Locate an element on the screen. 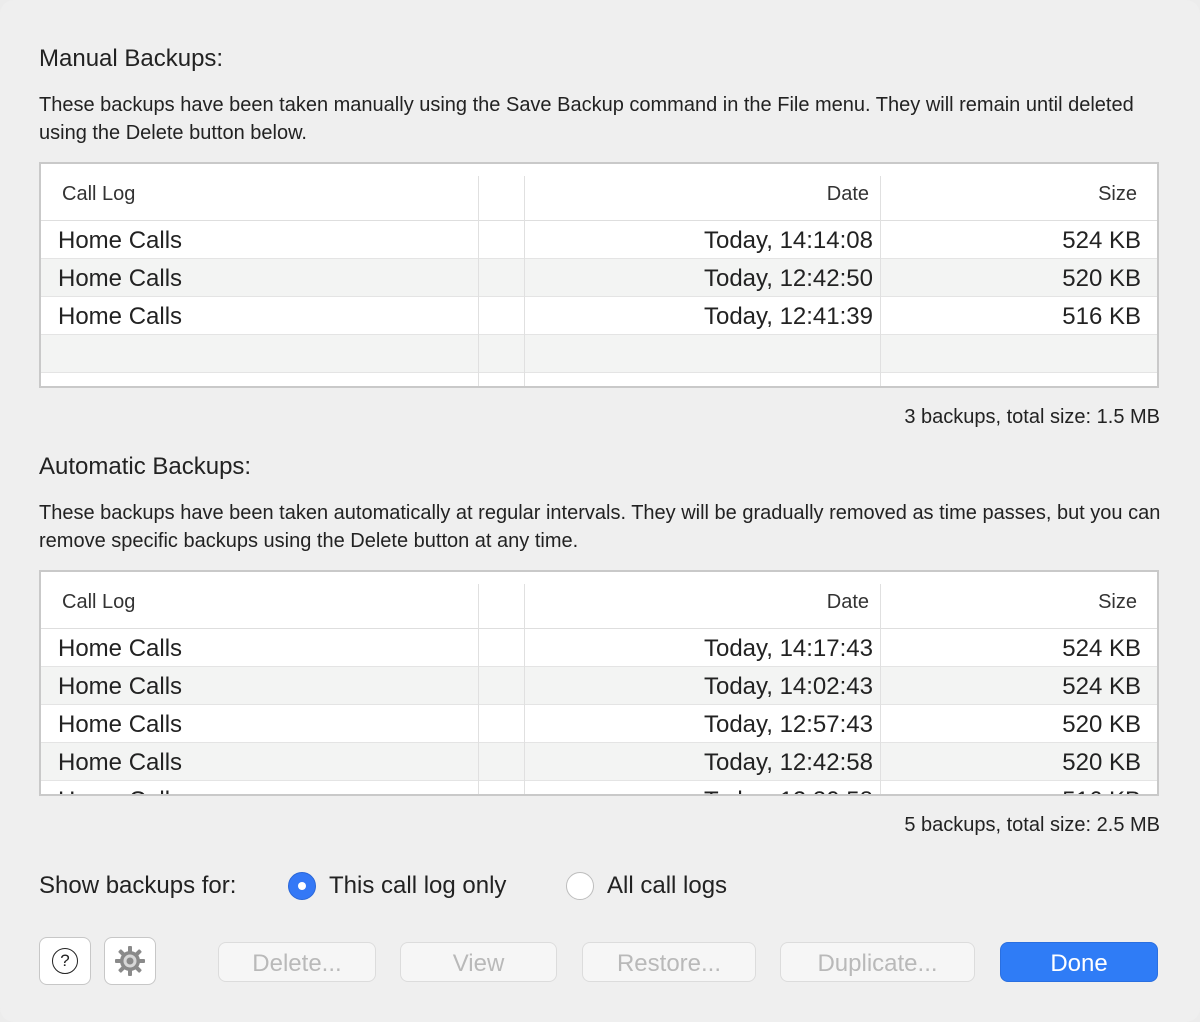 The width and height of the screenshot is (1200, 1022). gear-icon is located at coordinates (130, 961).